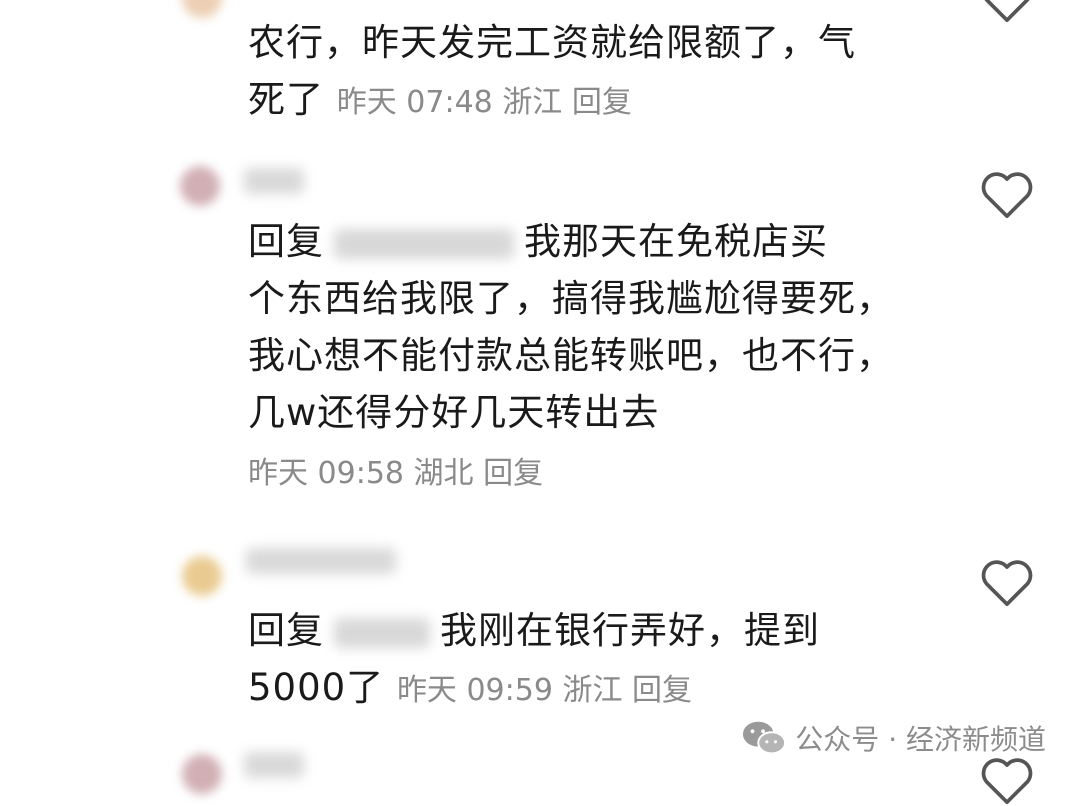  I want to click on timestamp: 昨天 09:59, so click(474, 690).